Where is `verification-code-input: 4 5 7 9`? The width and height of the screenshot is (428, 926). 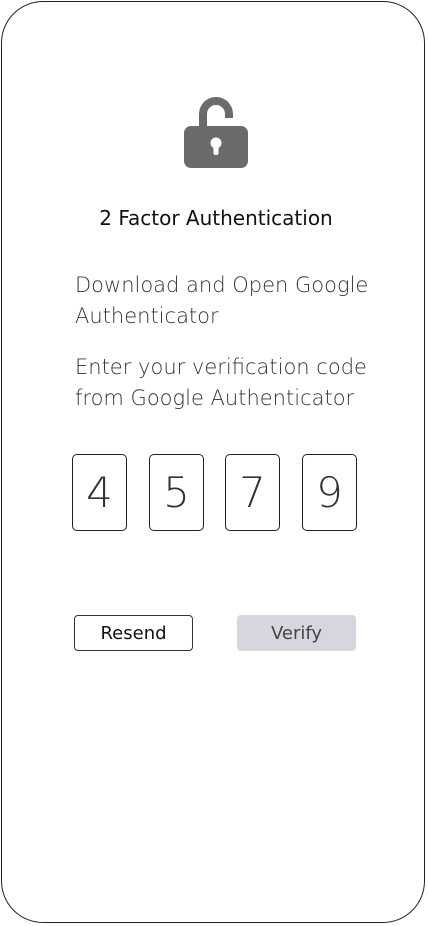 verification-code-input: 4 5 7 9 is located at coordinates (217, 493).